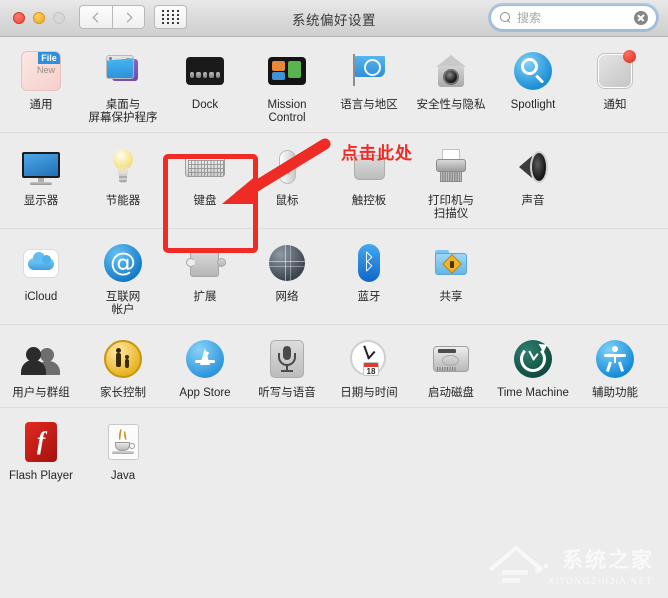  I want to click on pref-item-language-region: 语言与地区, so click(369, 84).